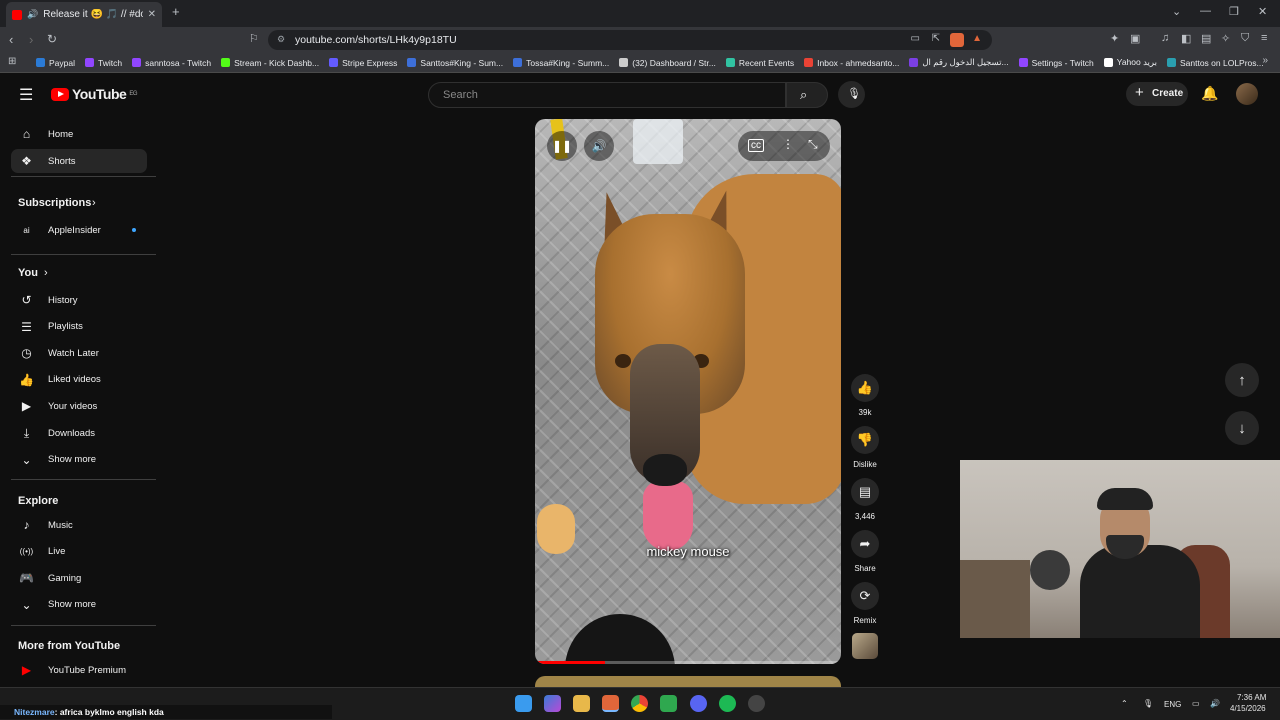 The image size is (1280, 720). What do you see at coordinates (79, 552) in the screenshot?
I see `sidebar-item-live: ((•)) Live` at bounding box center [79, 552].